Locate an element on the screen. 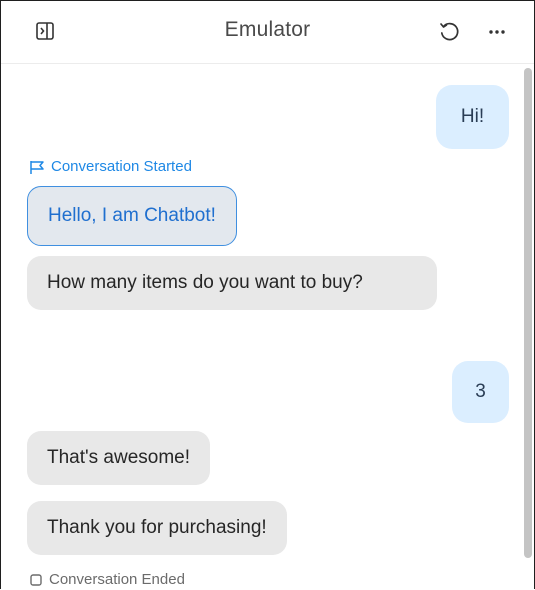 The image size is (535, 590). bot-message: How many items do you want to buy? is located at coordinates (232, 283).